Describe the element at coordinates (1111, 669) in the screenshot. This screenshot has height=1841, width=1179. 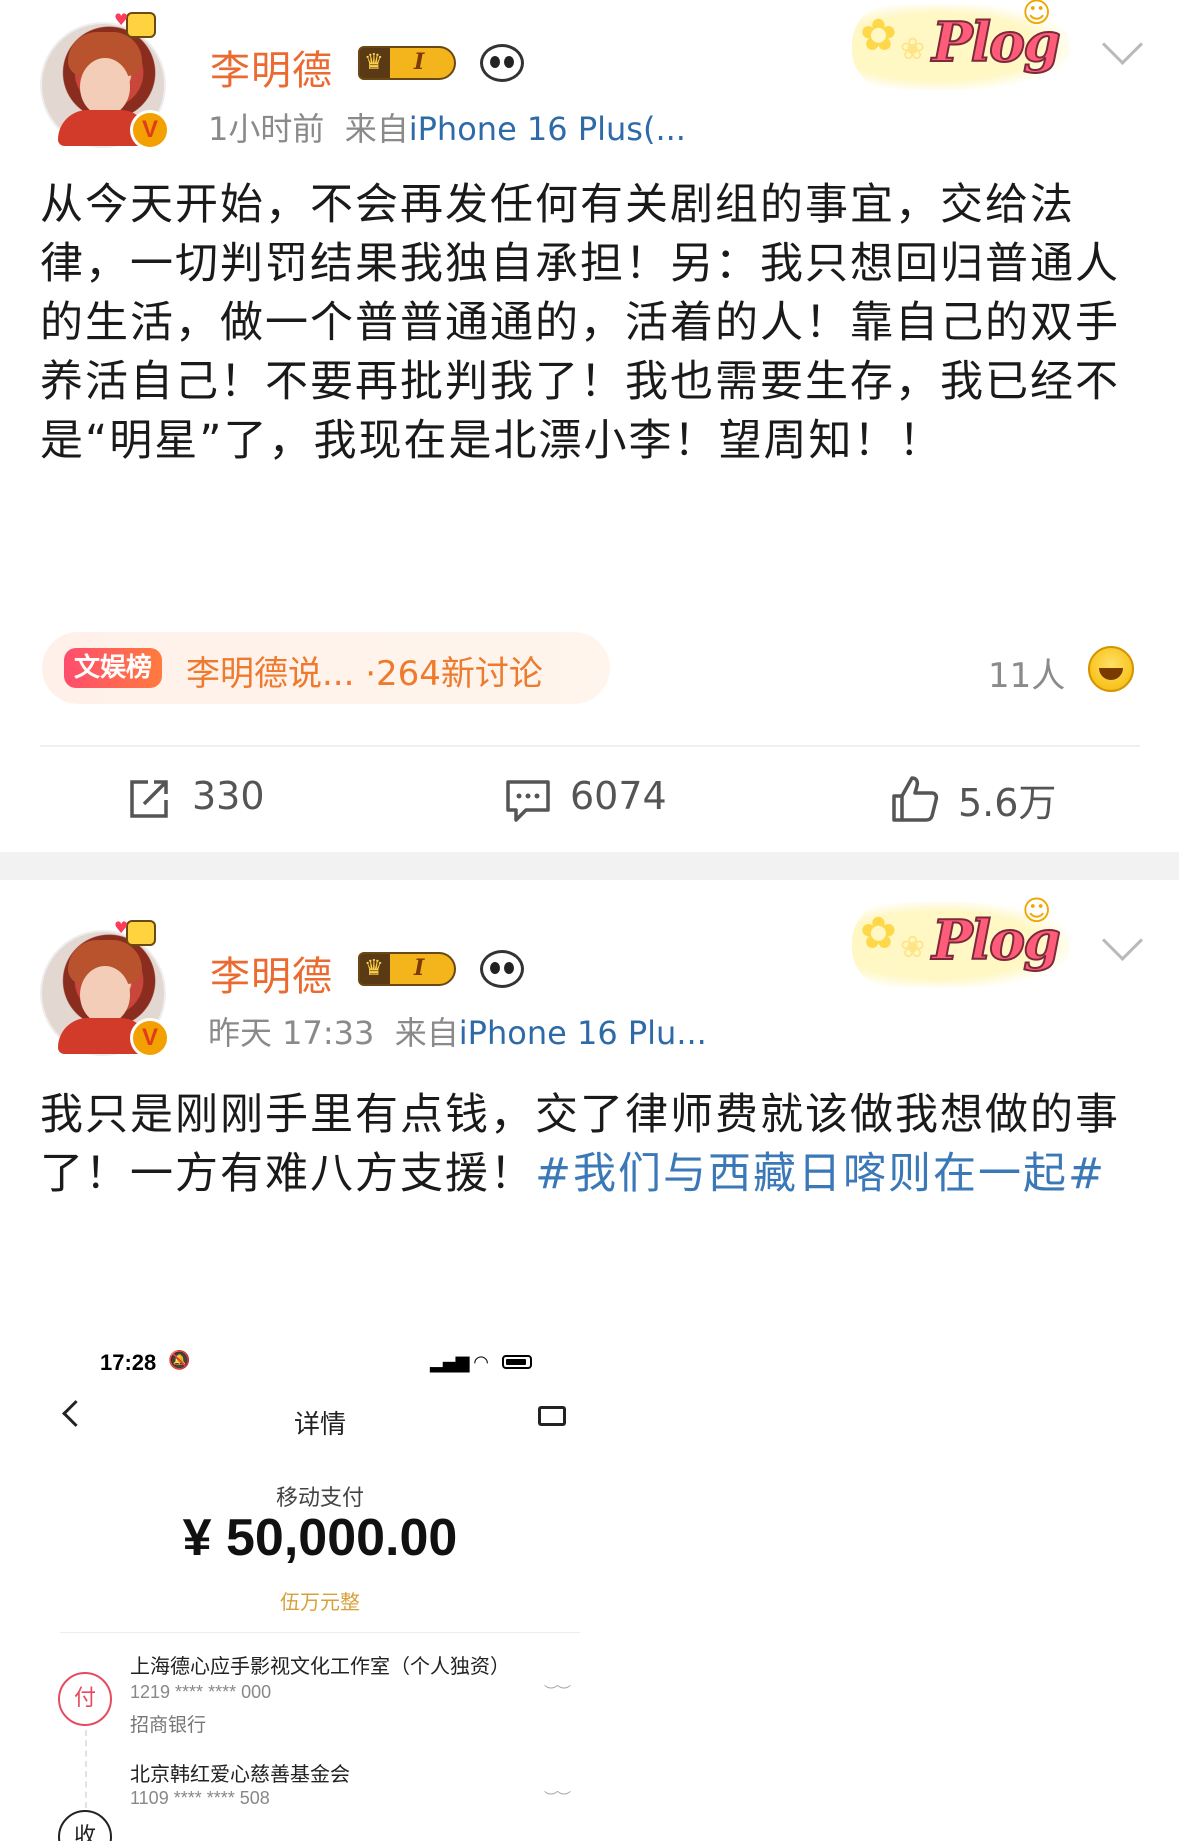
I see `grin-emoji-icon` at that location.